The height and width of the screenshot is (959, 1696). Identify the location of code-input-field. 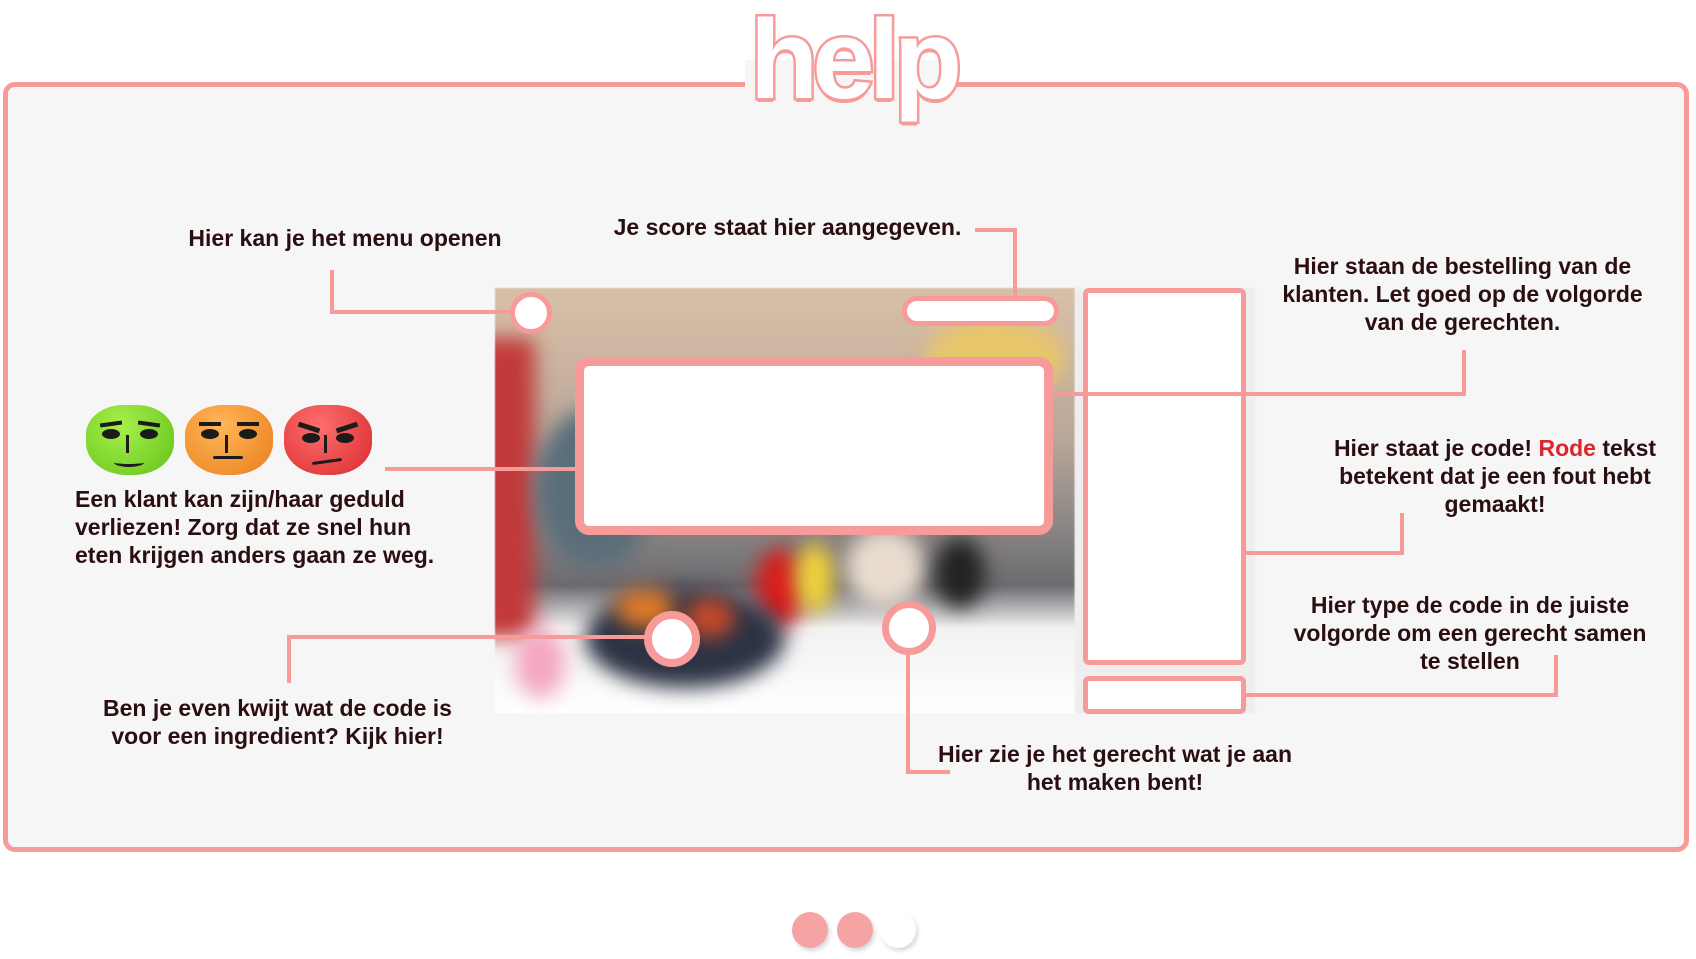
(1164, 695).